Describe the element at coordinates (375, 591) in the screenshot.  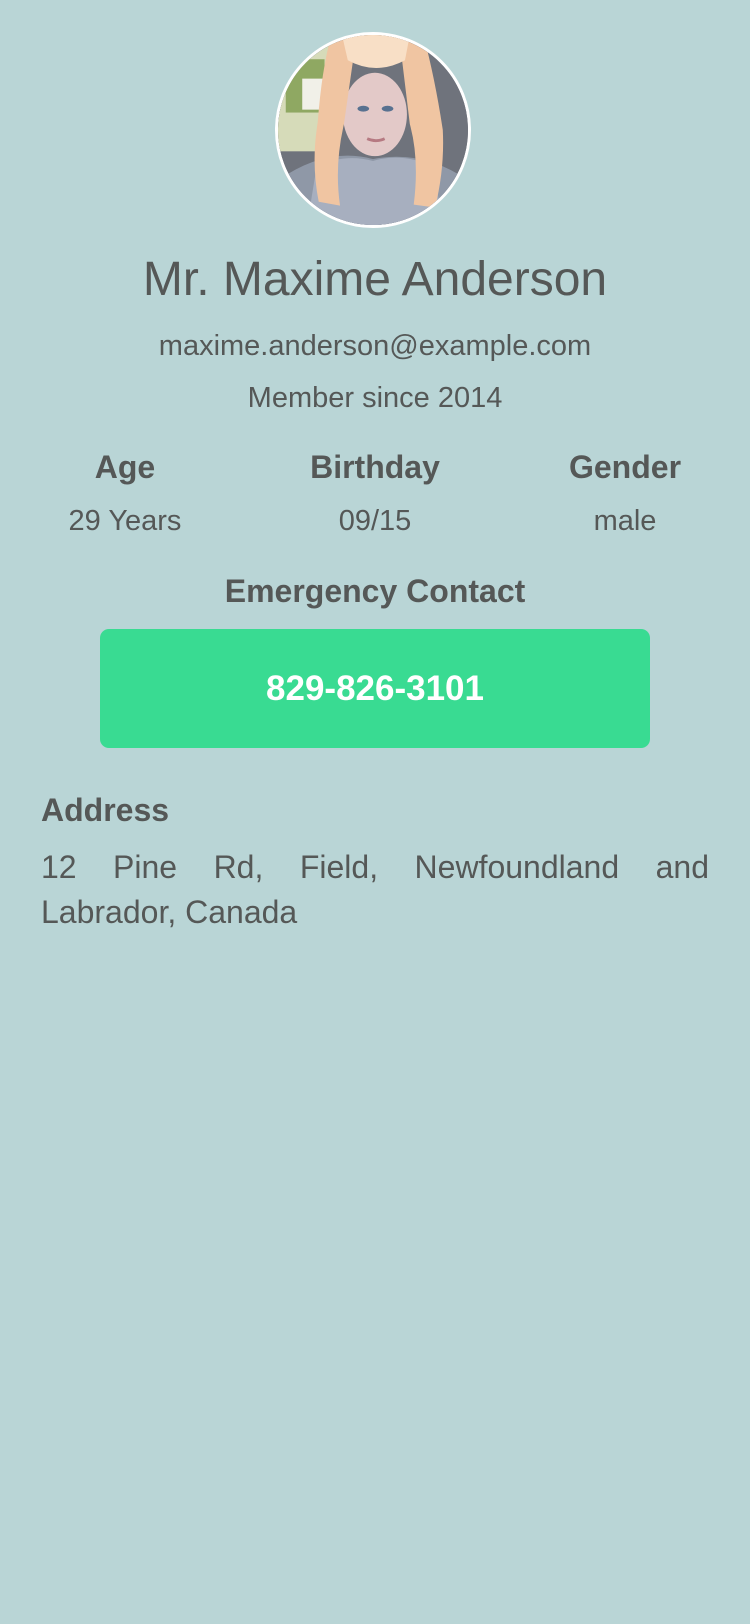
I see `emergency-contact-title: Emergency Contact` at that location.